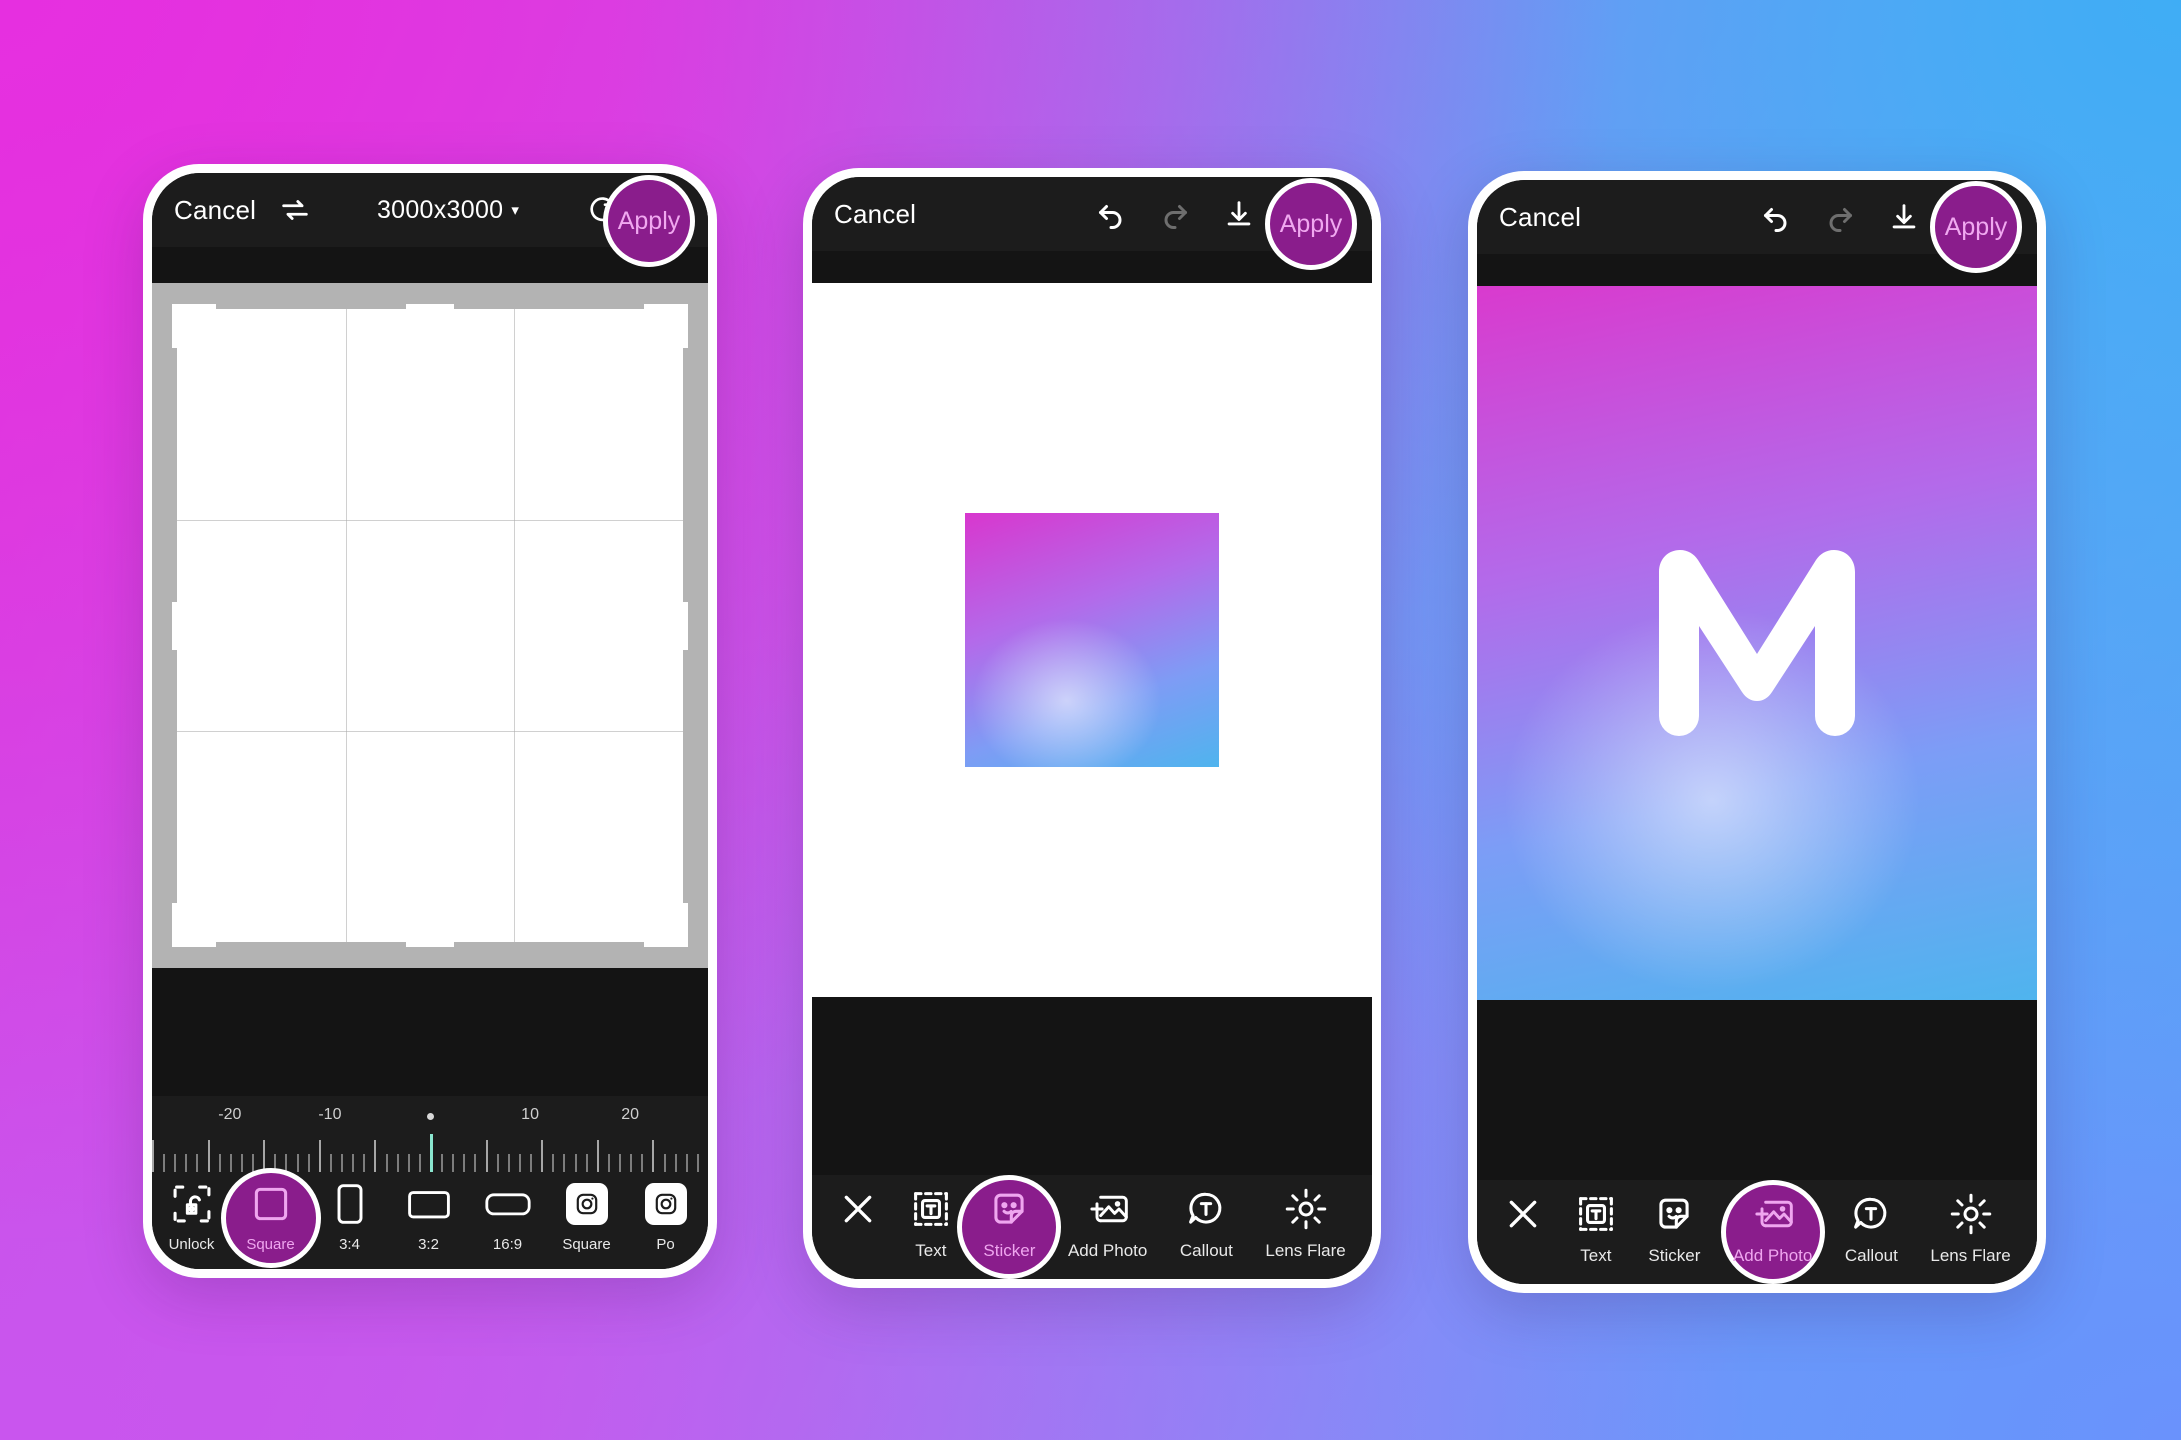 The height and width of the screenshot is (1440, 2181). Describe the element at coordinates (683, 326) in the screenshot. I see `crop-handle-top-right` at that location.